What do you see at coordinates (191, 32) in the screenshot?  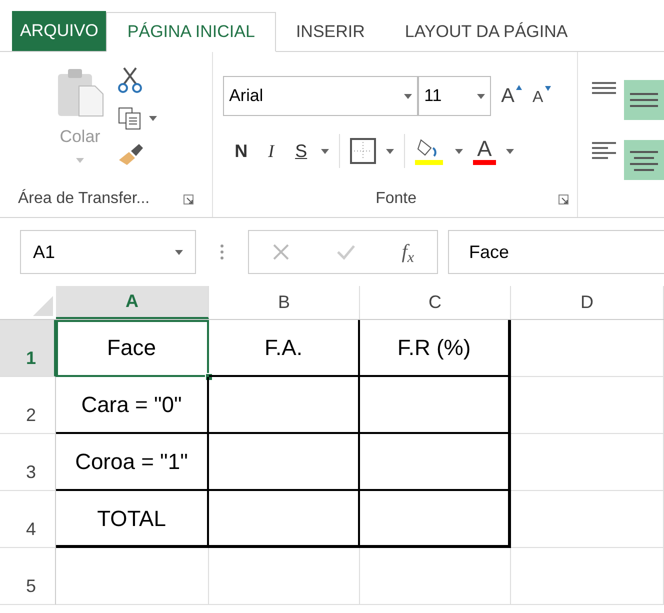 I see `ribbon-tab: PÁGINA INICIAL` at bounding box center [191, 32].